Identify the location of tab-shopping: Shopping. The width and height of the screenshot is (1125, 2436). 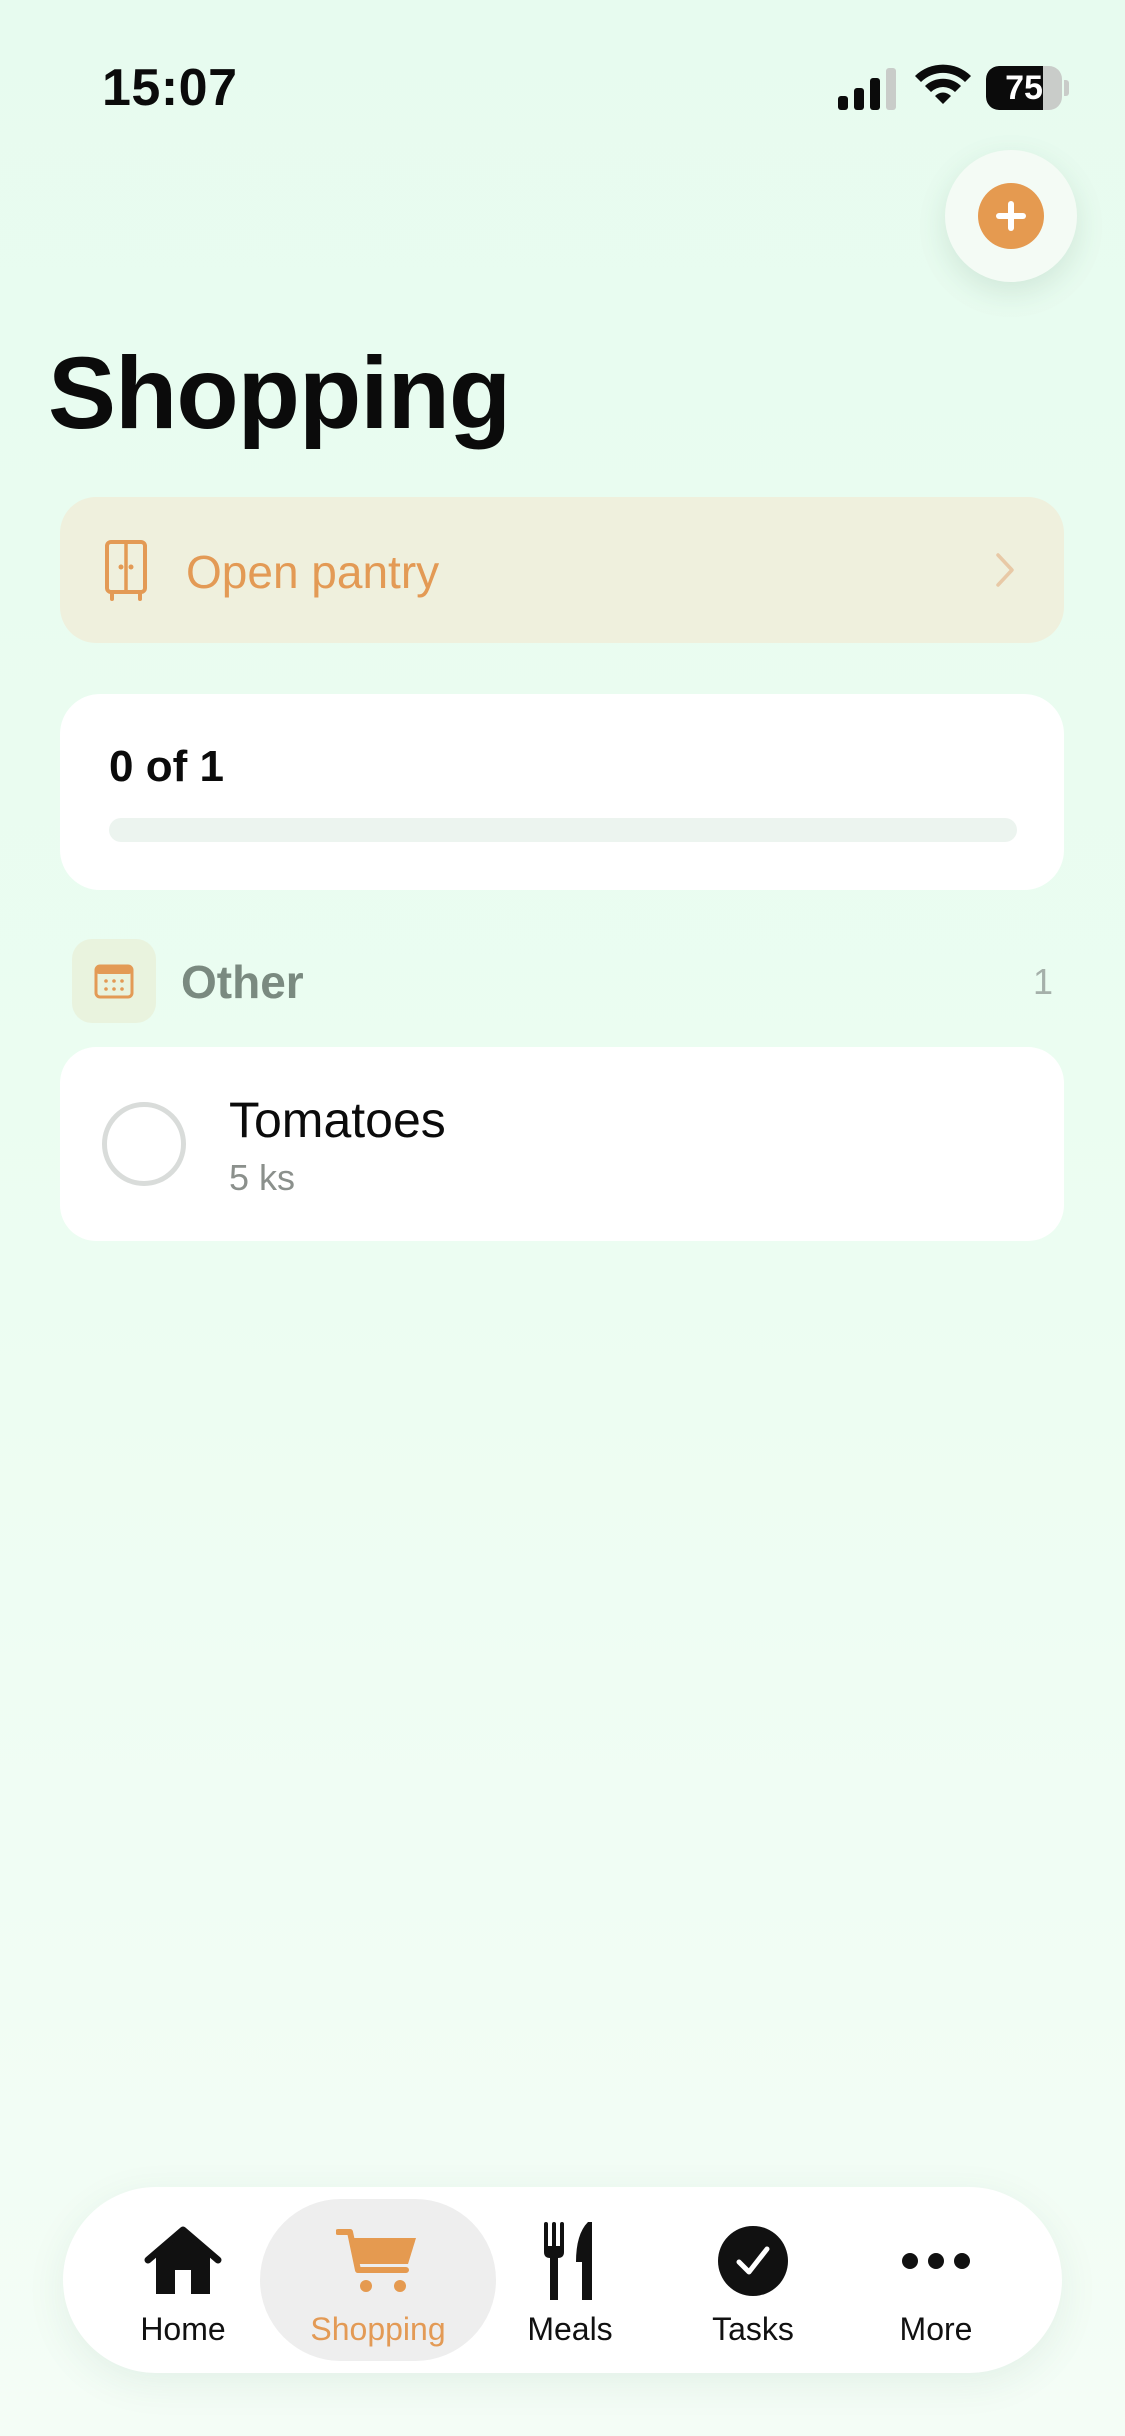
(378, 2280).